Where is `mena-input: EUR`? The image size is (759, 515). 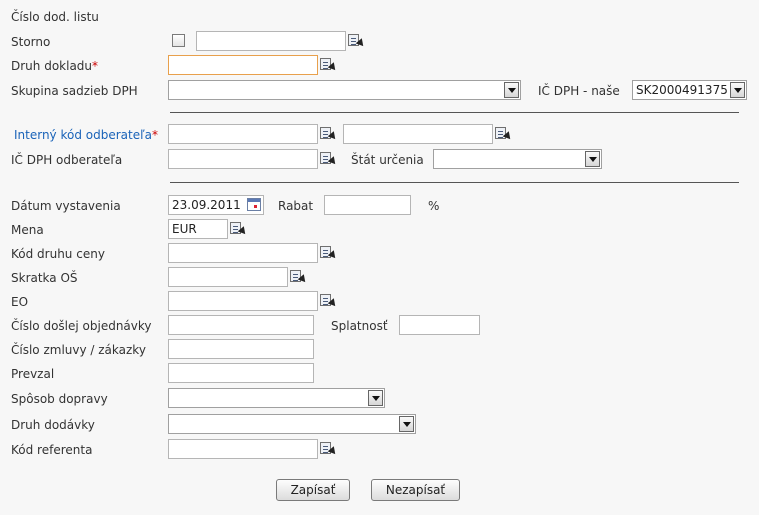
mena-input: EUR is located at coordinates (198, 229).